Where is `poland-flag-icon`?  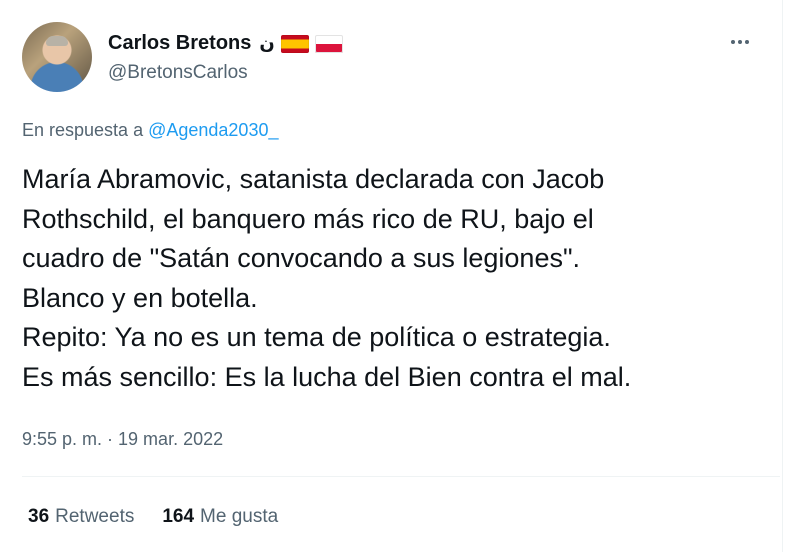 poland-flag-icon is located at coordinates (328, 43).